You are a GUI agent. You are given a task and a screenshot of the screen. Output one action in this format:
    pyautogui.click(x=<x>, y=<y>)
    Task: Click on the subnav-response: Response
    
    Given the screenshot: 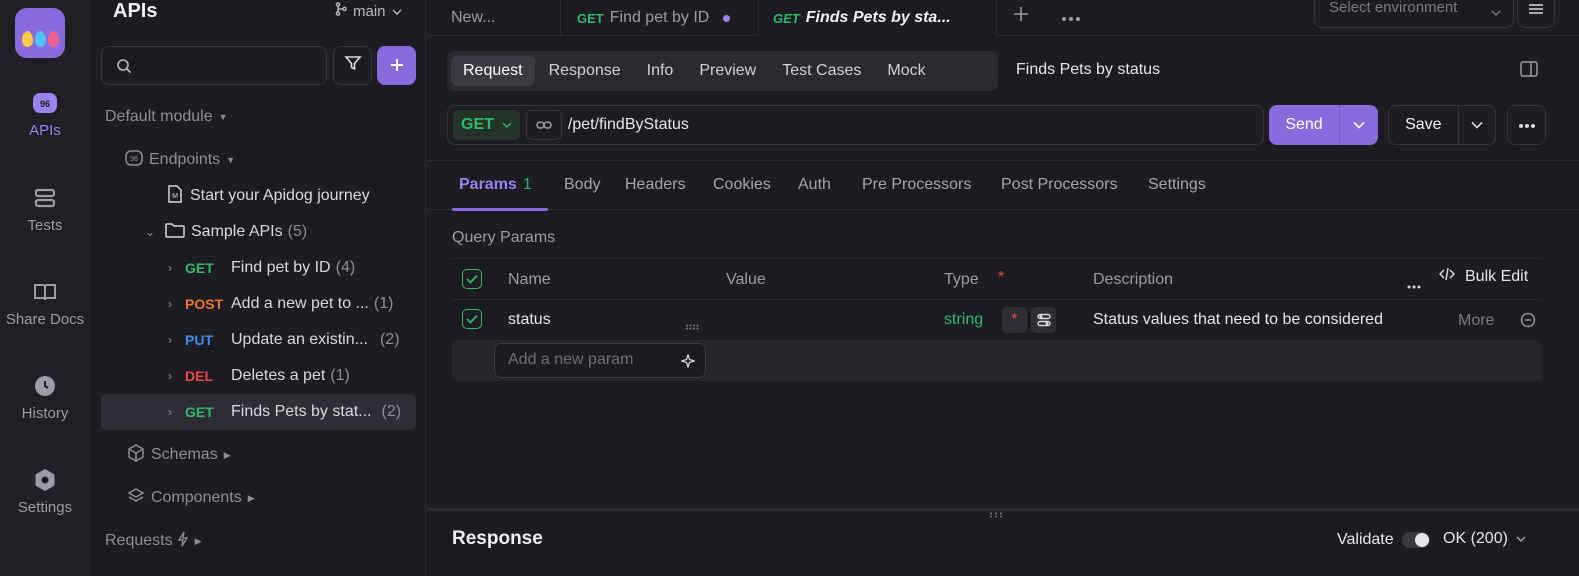 What is the action you would take?
    pyautogui.click(x=585, y=71)
    